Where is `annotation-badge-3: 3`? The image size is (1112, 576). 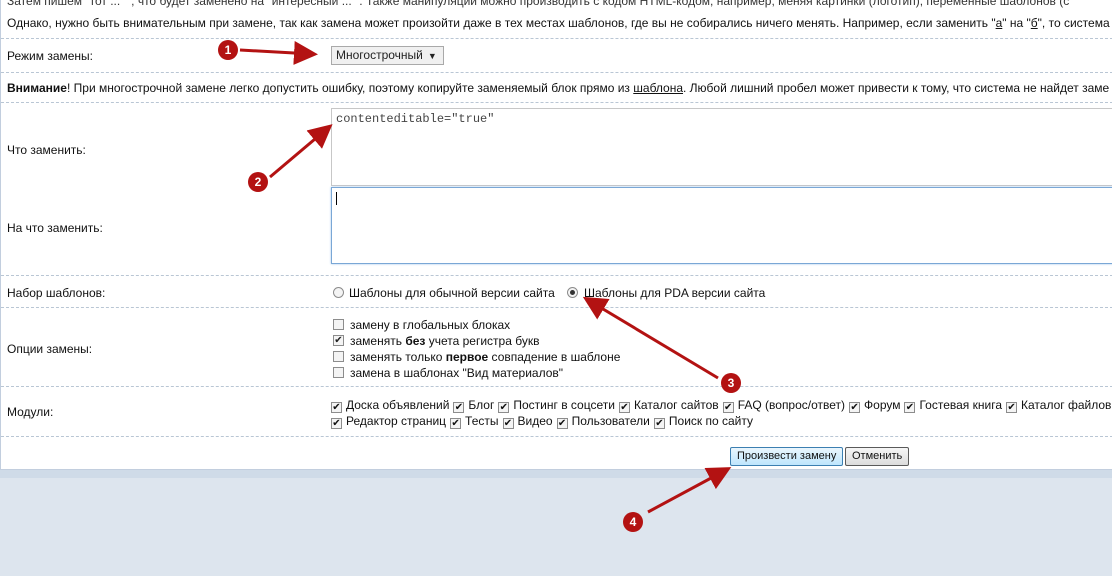
annotation-badge-3: 3 is located at coordinates (731, 383).